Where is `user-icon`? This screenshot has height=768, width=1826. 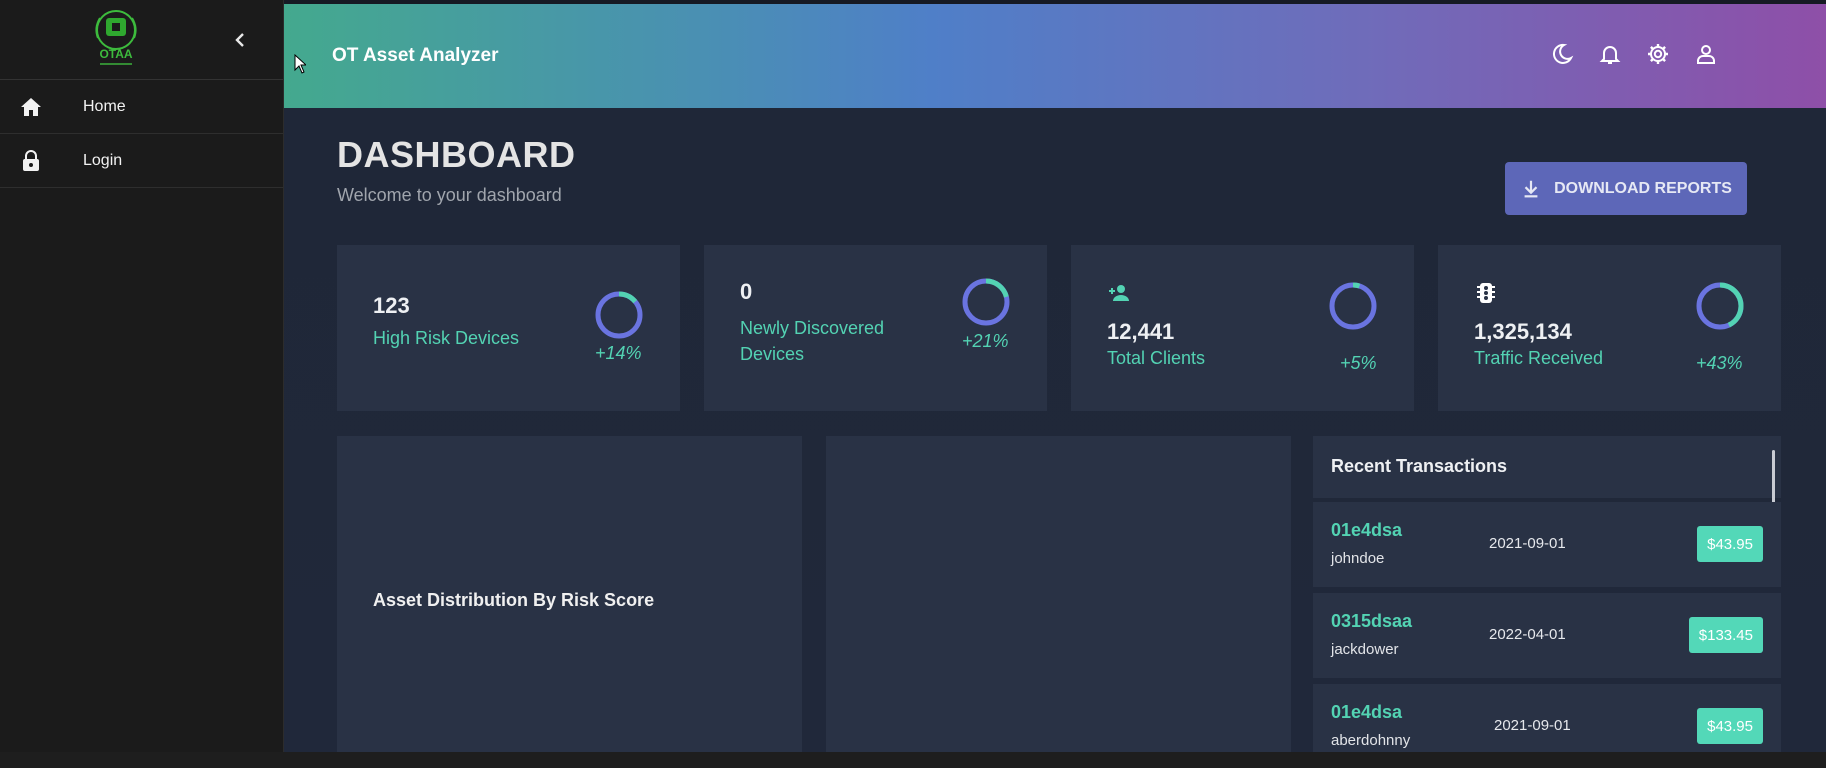
user-icon is located at coordinates (1706, 54).